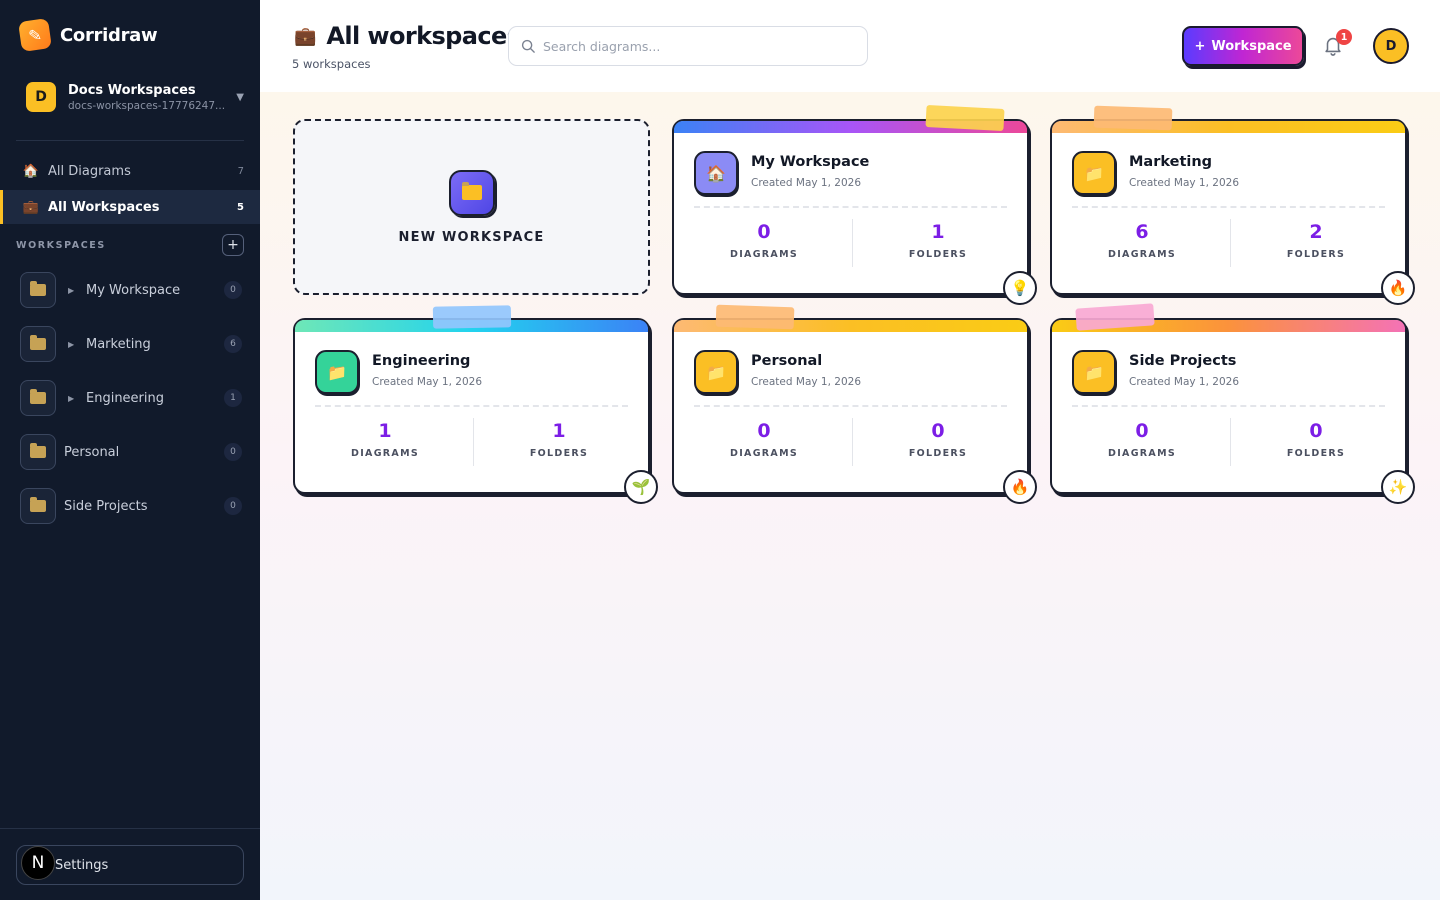  I want to click on diagrams-stat: 1 DIAGRAMS, so click(385, 439).